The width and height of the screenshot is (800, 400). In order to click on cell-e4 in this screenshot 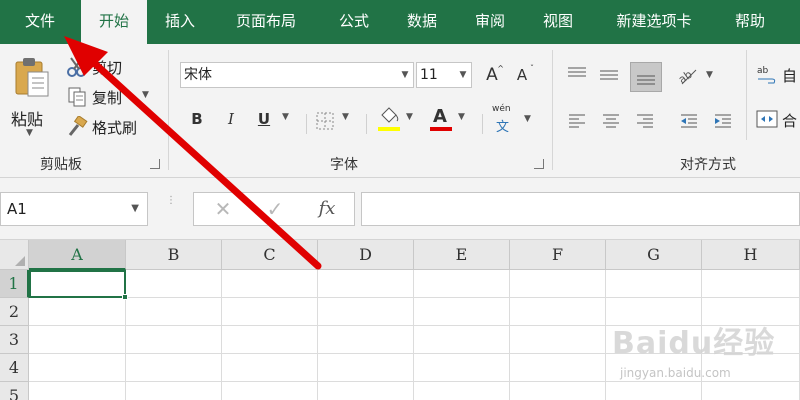, I will do `click(462, 368)`.